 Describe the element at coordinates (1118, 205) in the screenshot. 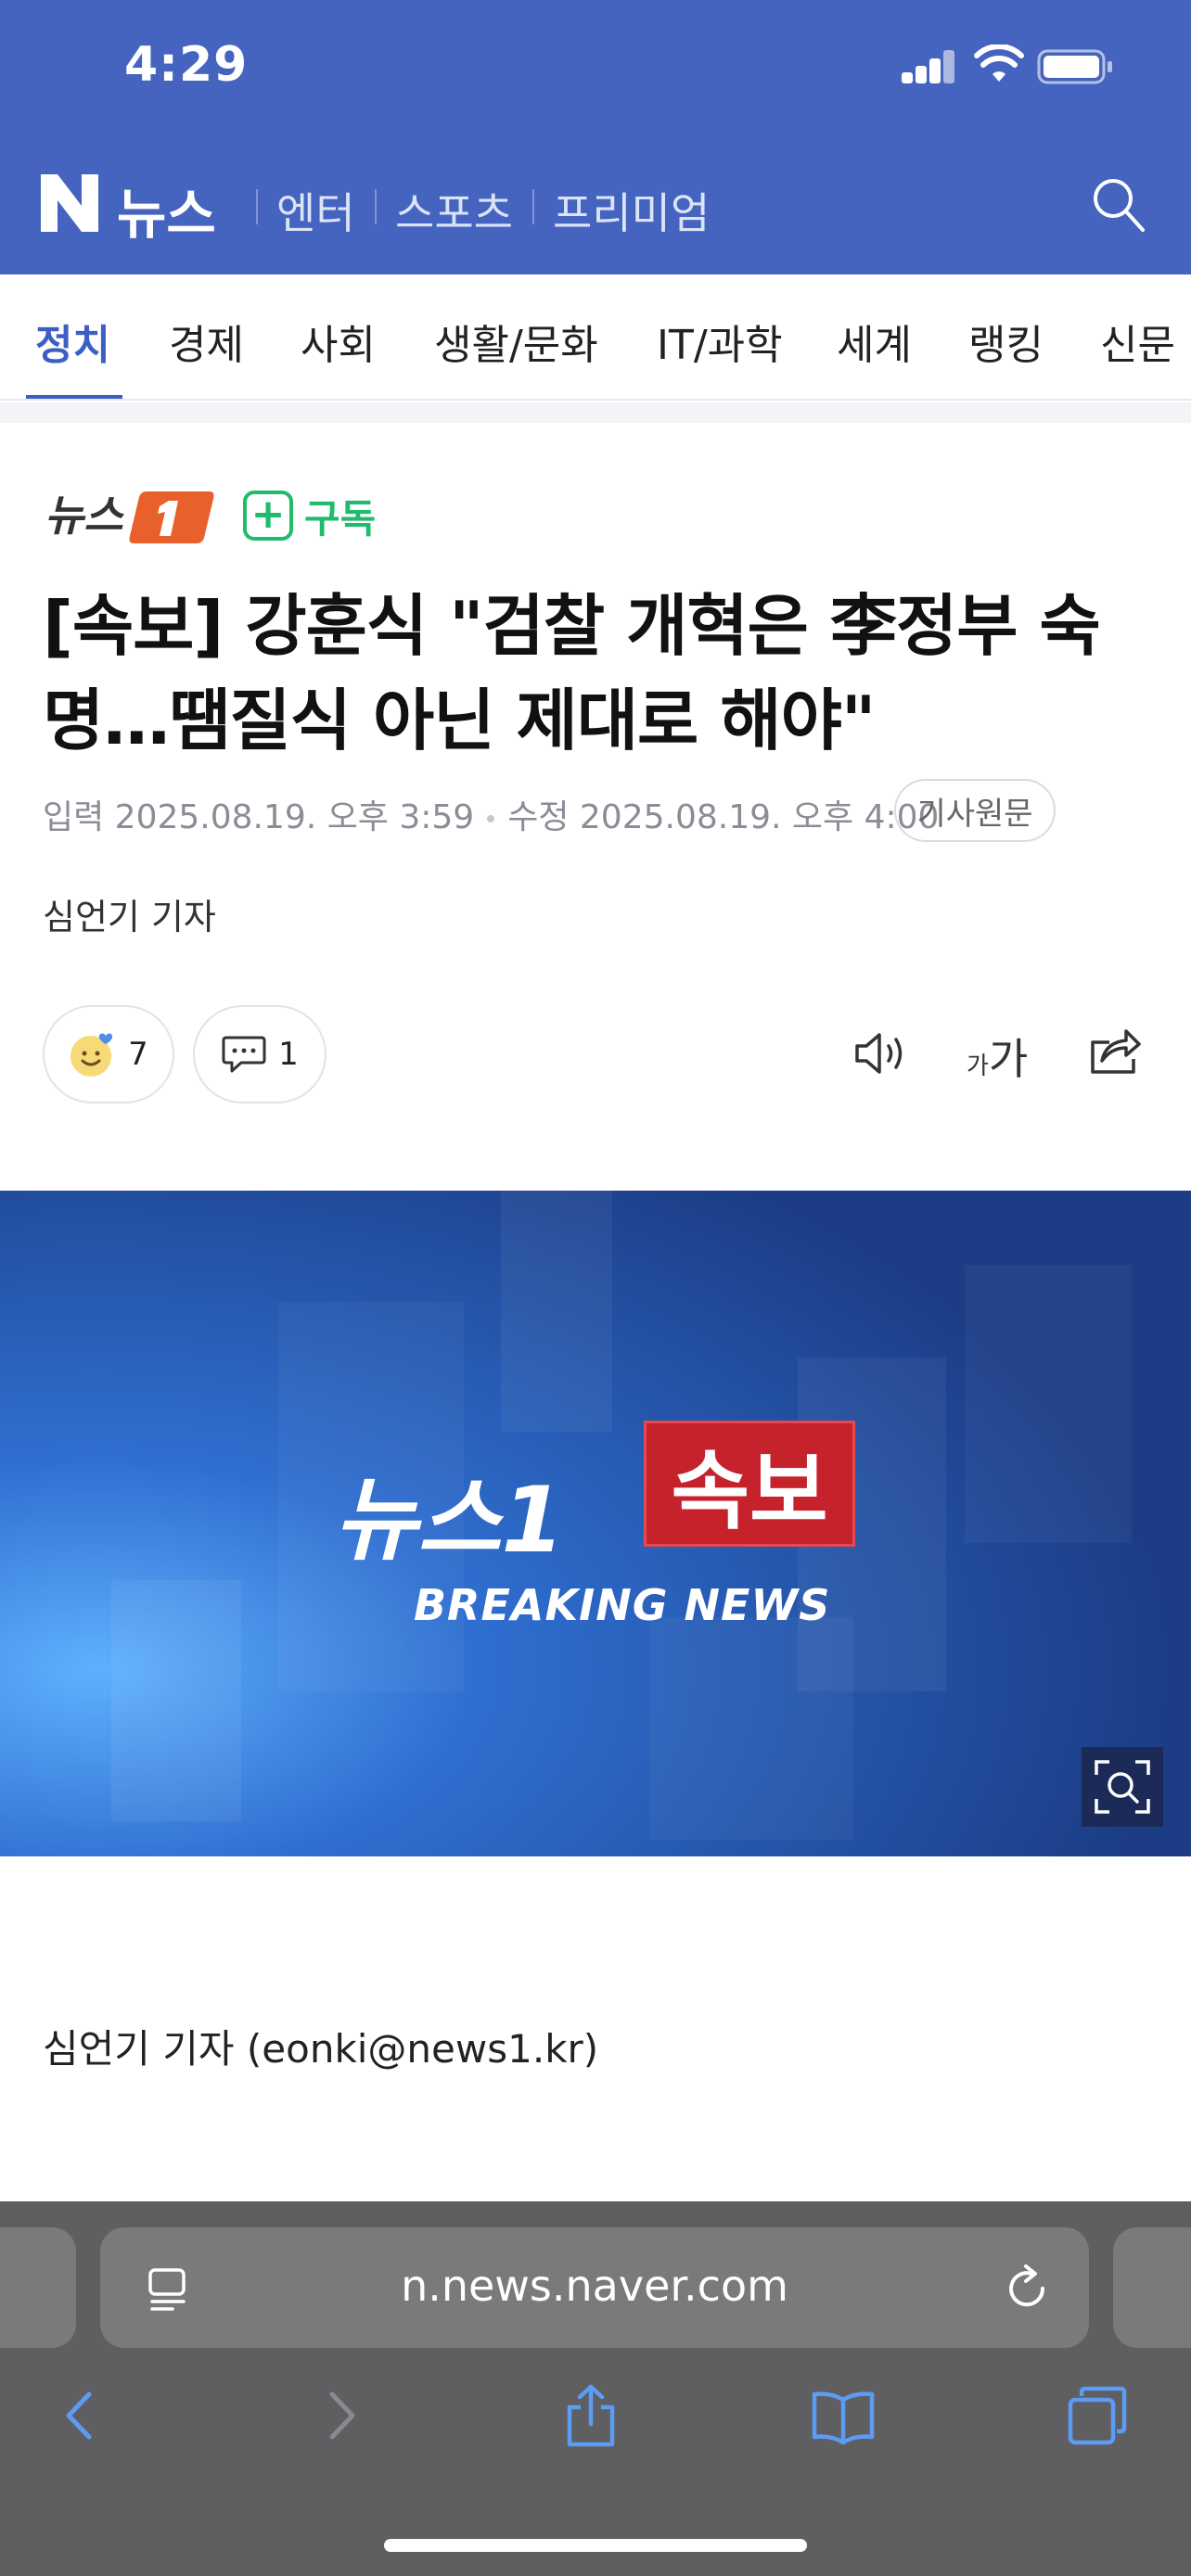

I see `search-icon` at that location.